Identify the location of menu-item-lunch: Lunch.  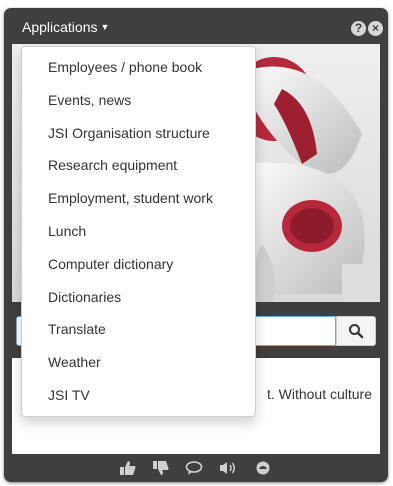
(138, 231).